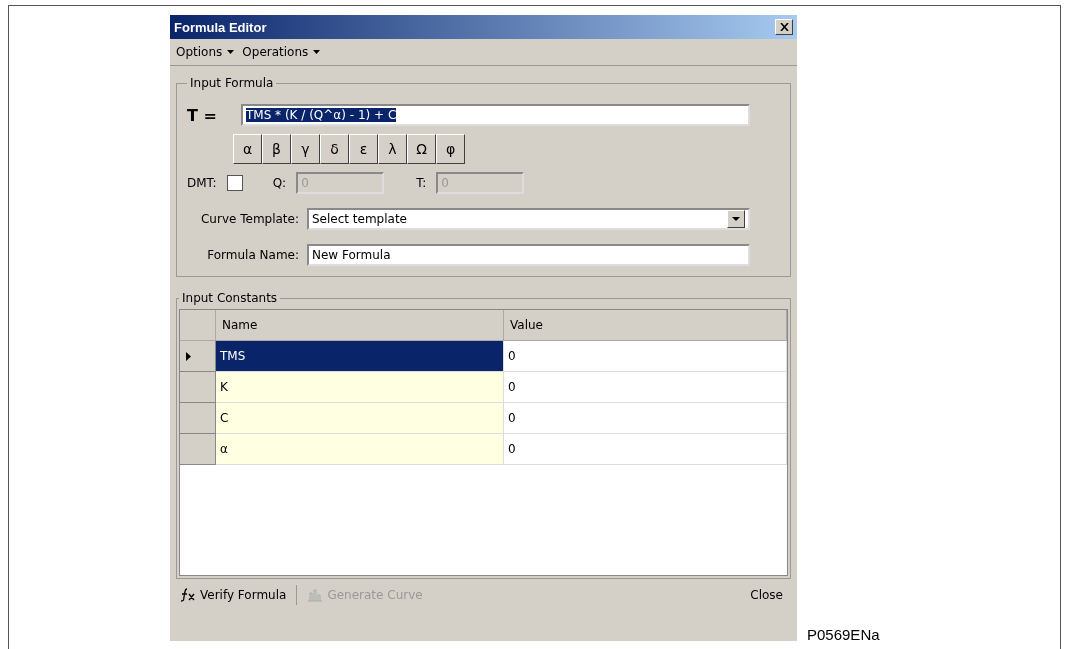  Describe the element at coordinates (392, 149) in the screenshot. I see `symbol-button: λ` at that location.